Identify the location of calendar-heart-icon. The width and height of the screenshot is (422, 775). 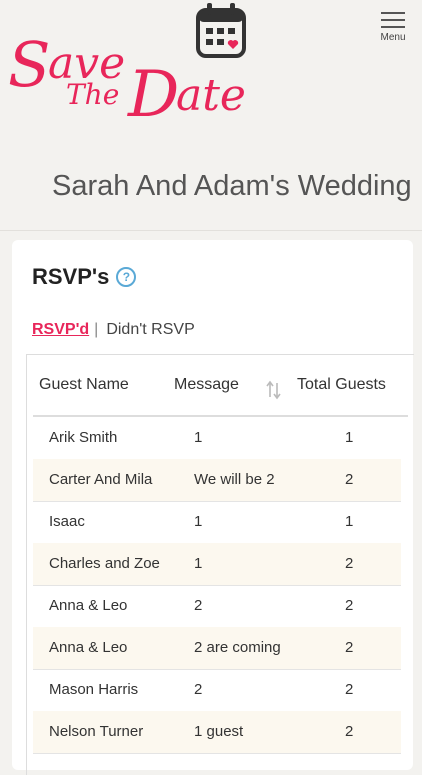
(221, 30).